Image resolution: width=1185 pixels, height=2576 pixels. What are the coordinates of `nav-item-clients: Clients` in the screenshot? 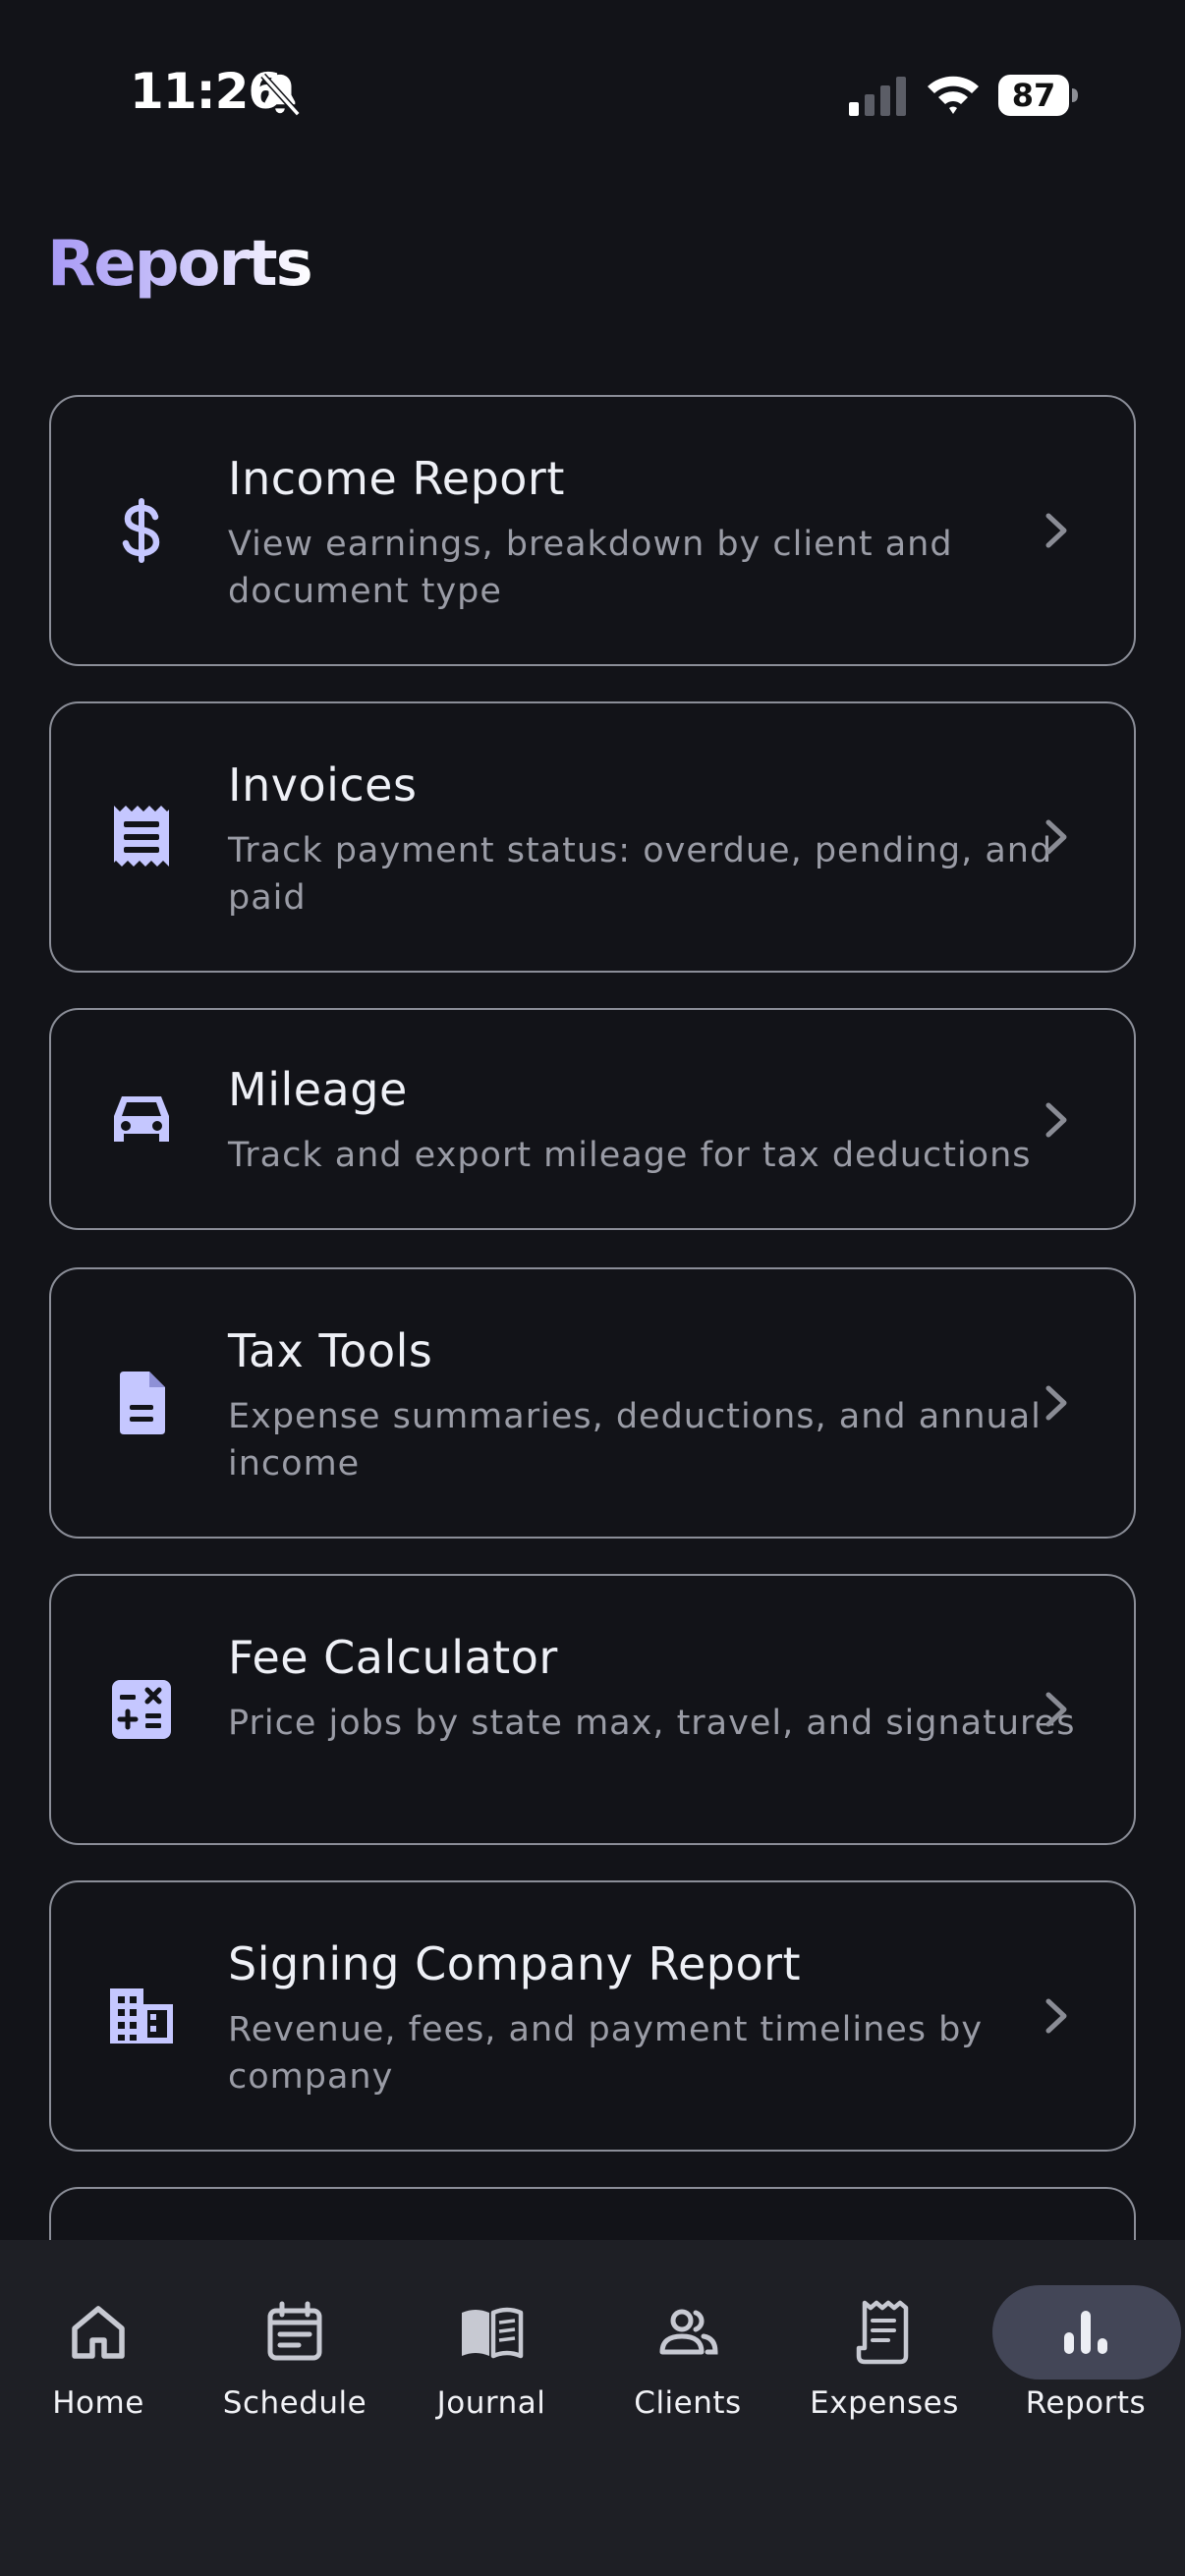 It's located at (688, 2338).